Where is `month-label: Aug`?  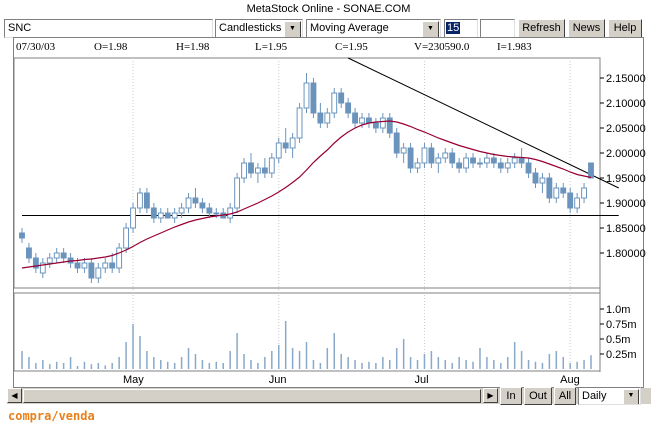 month-label: Aug is located at coordinates (570, 380).